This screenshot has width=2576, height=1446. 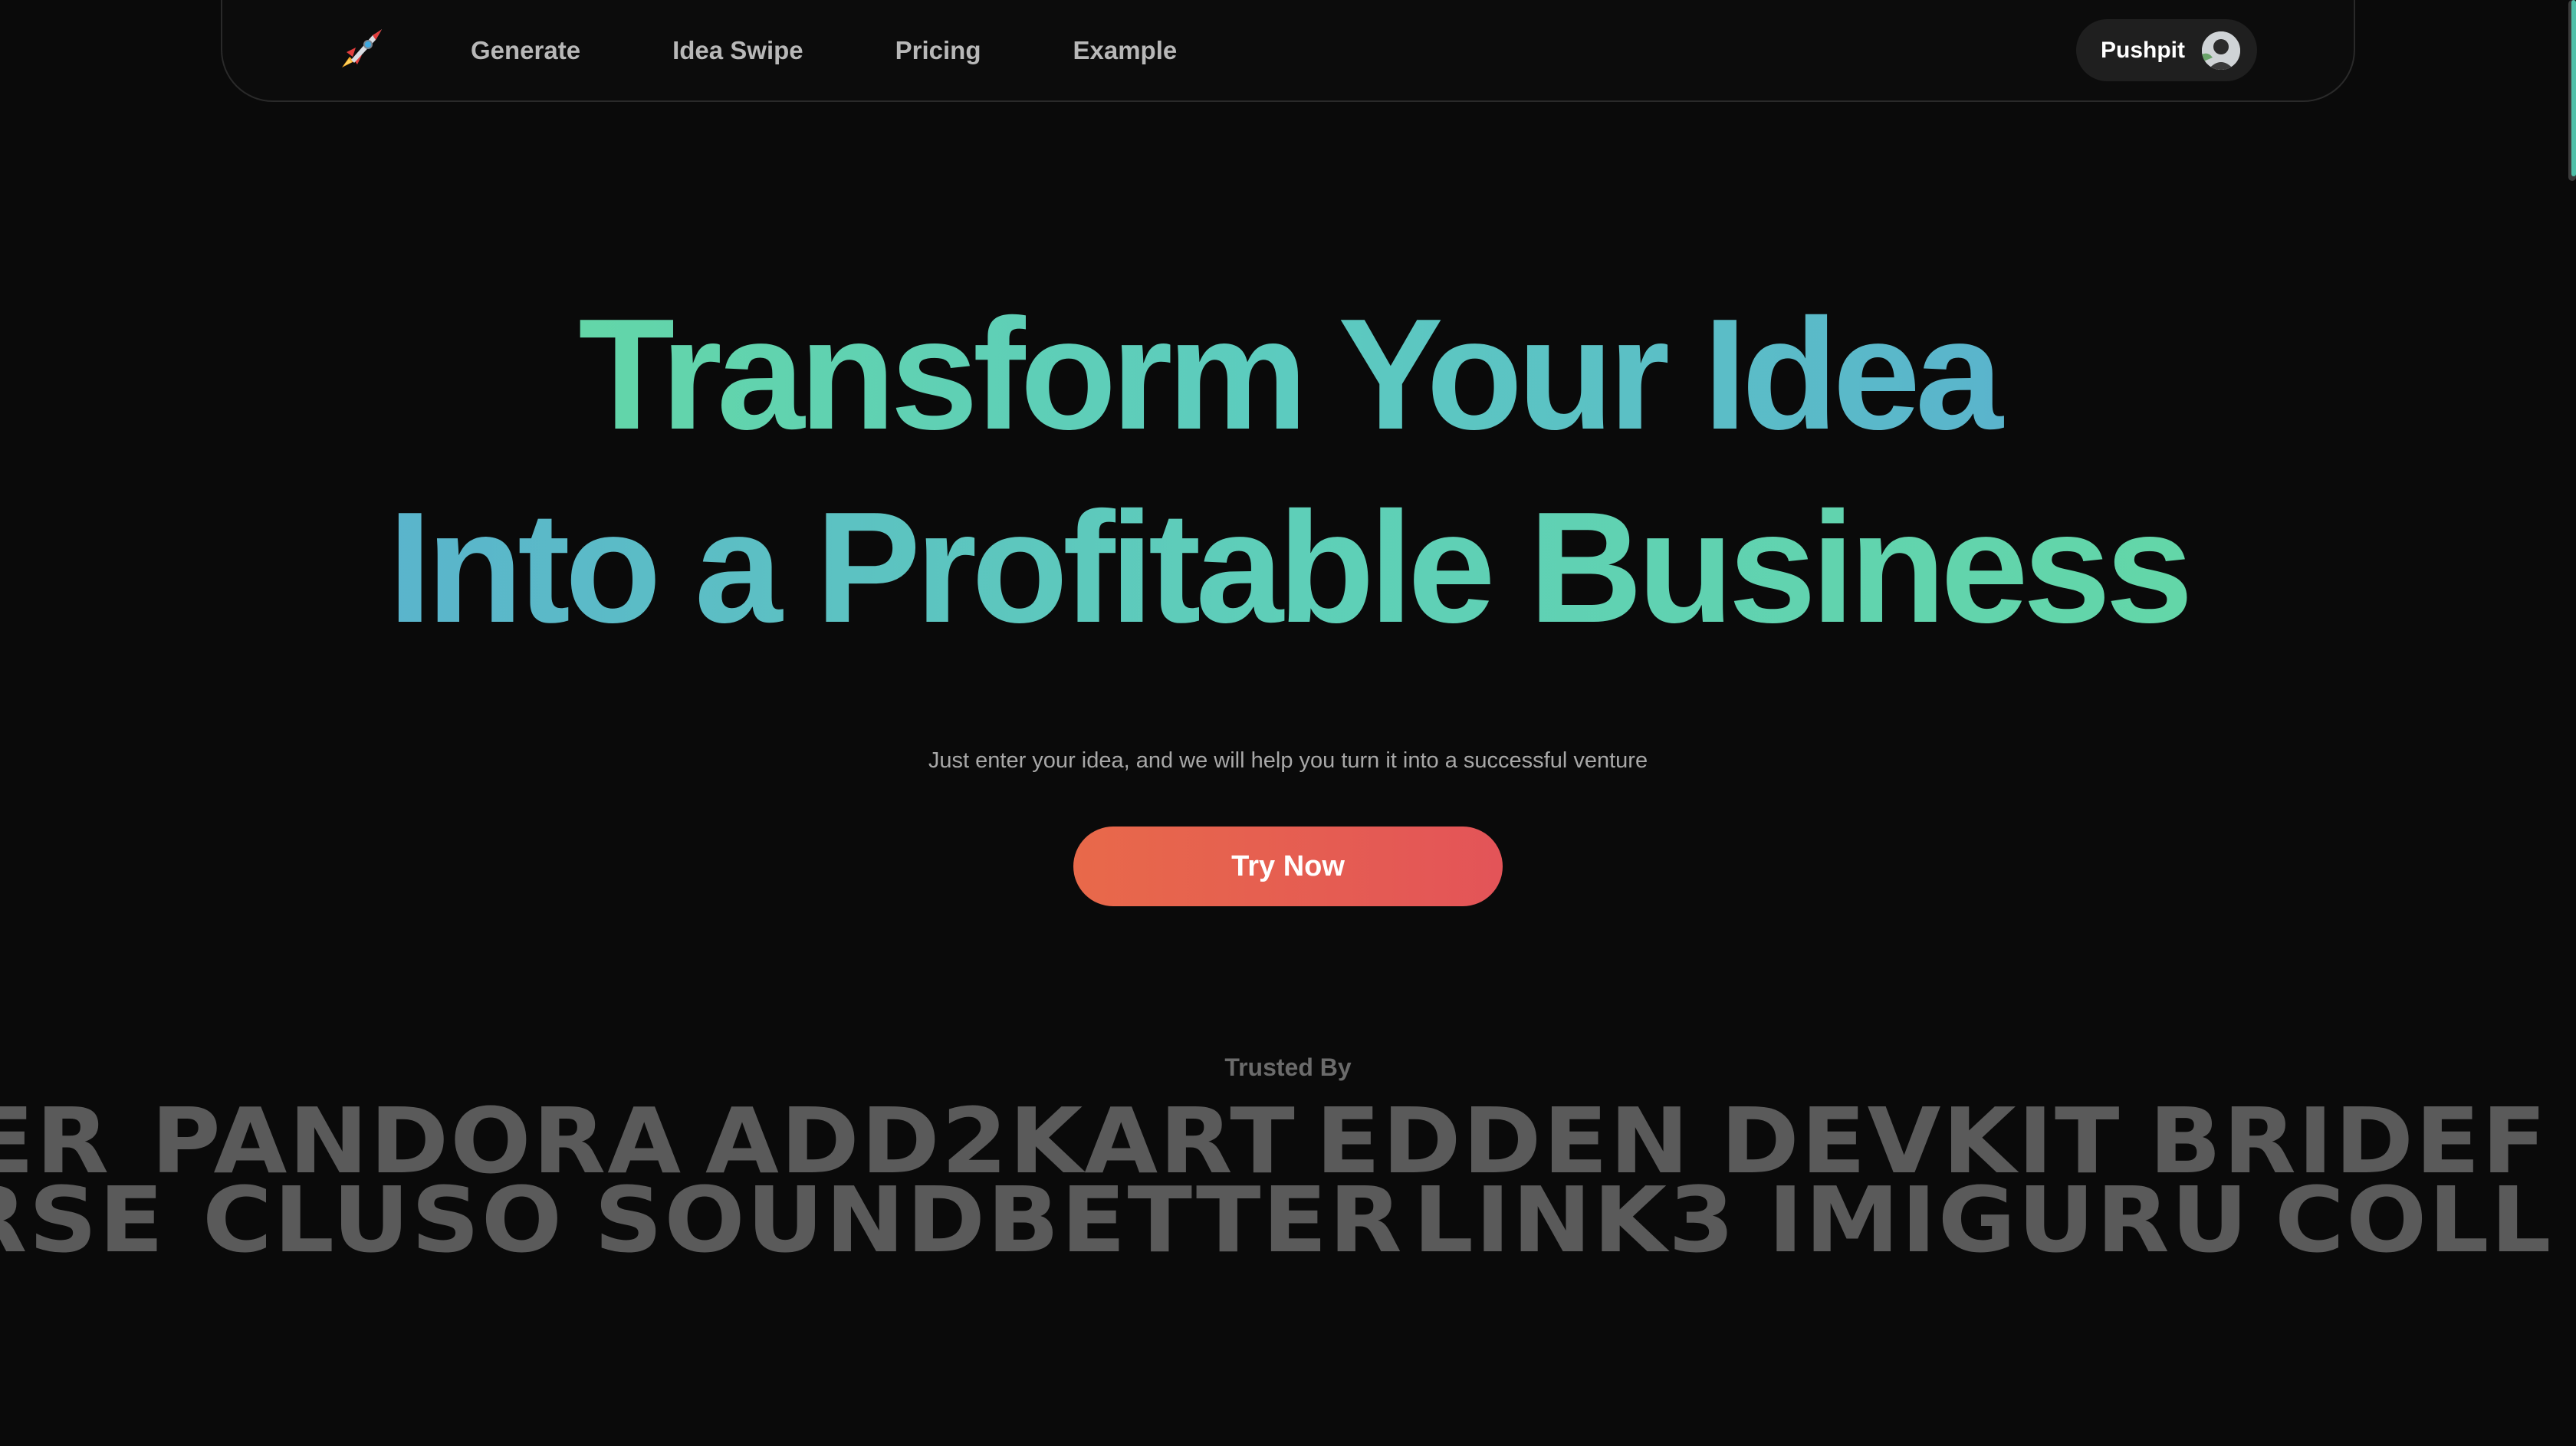 I want to click on page-scrollbar, so click(x=2572, y=91).